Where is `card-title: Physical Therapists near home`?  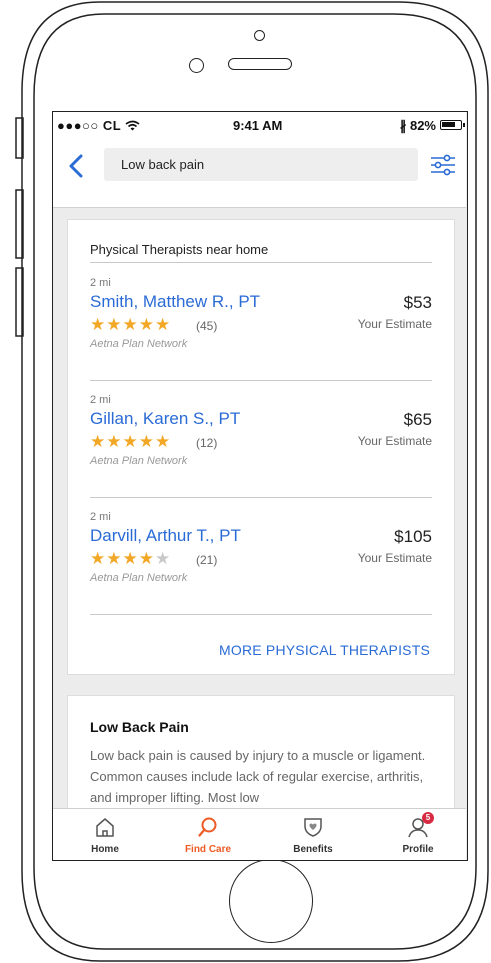
card-title: Physical Therapists near home is located at coordinates (179, 249).